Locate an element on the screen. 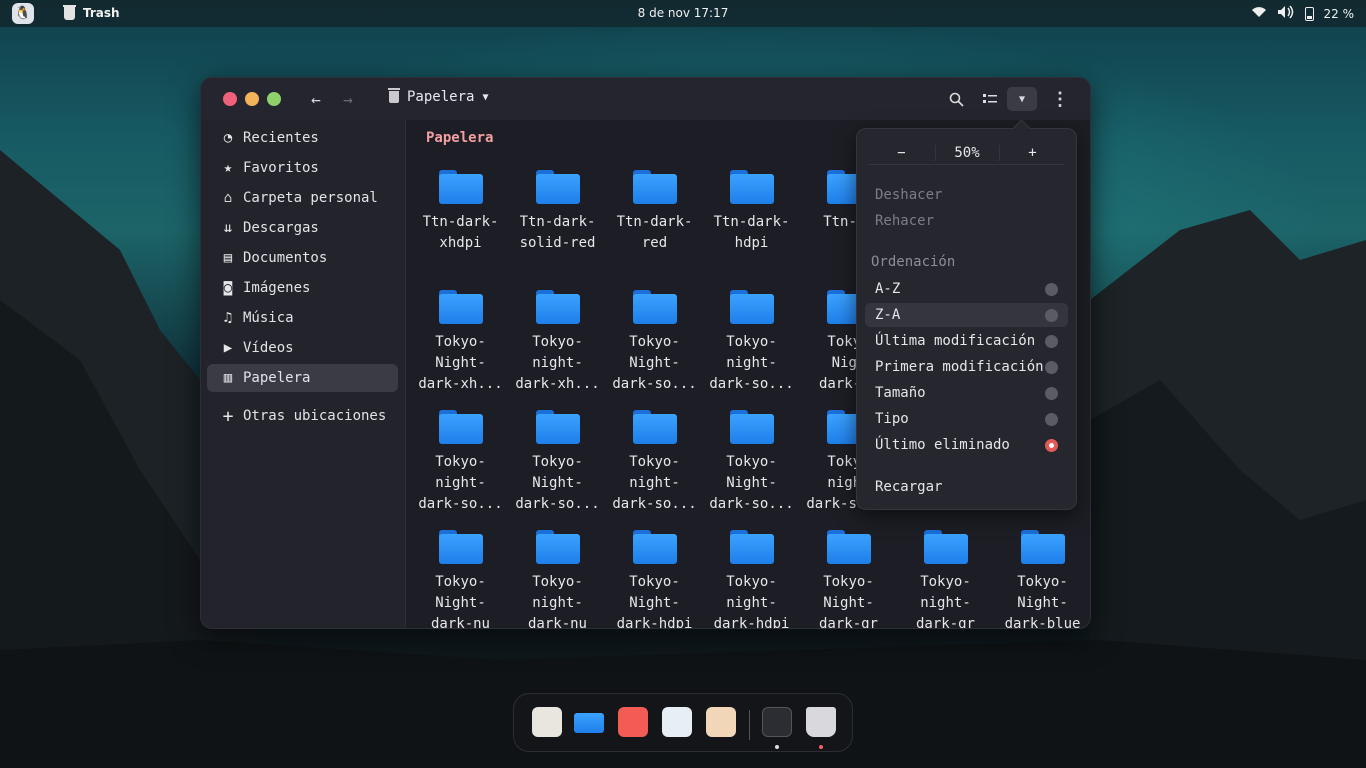 The height and width of the screenshot is (768, 1366). file-item: Tokyo- Night-dark-gr is located at coordinates (848, 579).